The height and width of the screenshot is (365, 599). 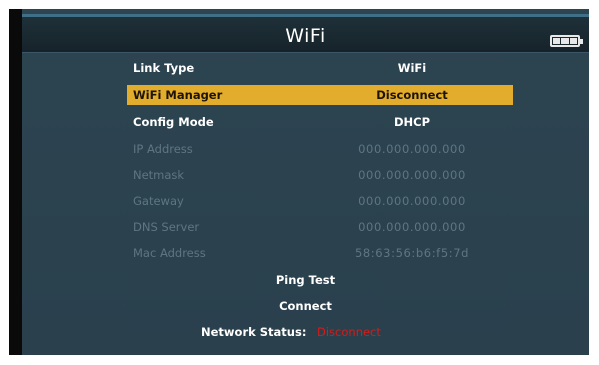 What do you see at coordinates (166, 227) in the screenshot?
I see `setting-label: DNS Server` at bounding box center [166, 227].